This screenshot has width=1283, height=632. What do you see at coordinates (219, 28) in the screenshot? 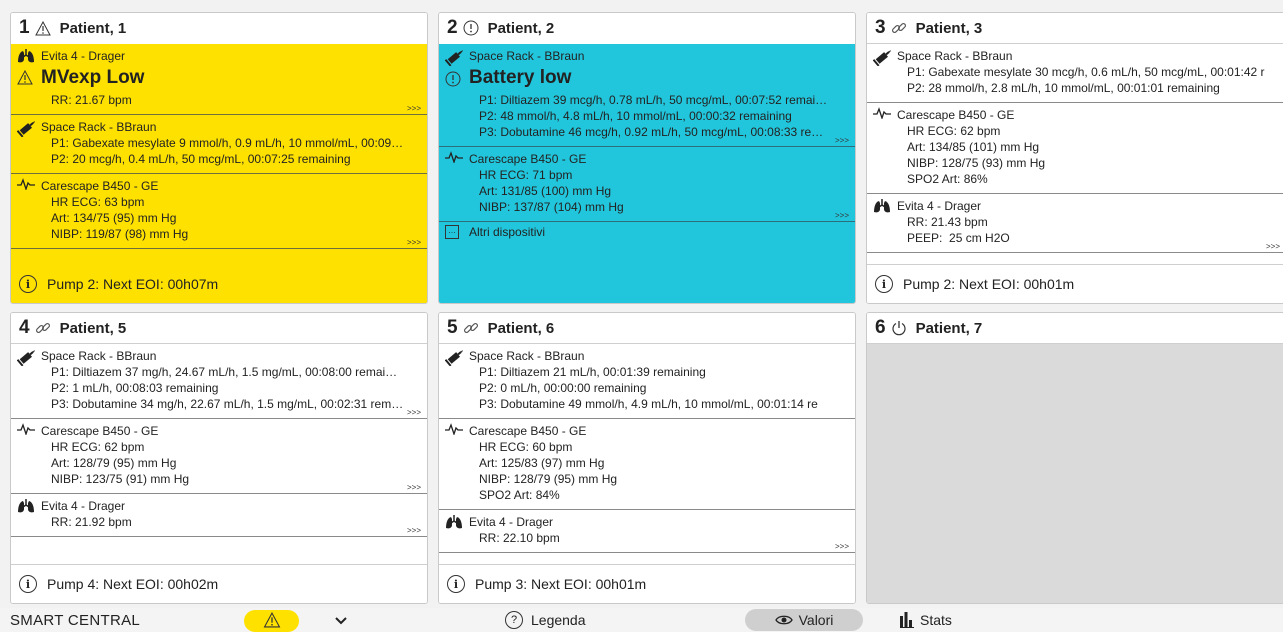
I see `card-header: 1 Patient, 1` at bounding box center [219, 28].